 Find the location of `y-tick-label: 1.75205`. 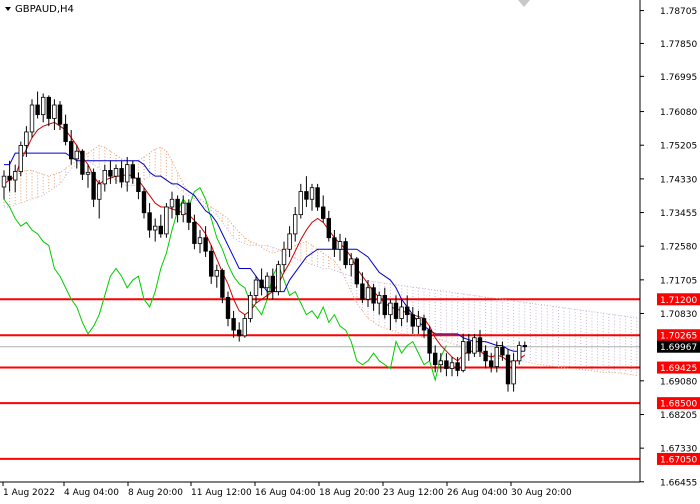

y-tick-label: 1.75205 is located at coordinates (678, 147).